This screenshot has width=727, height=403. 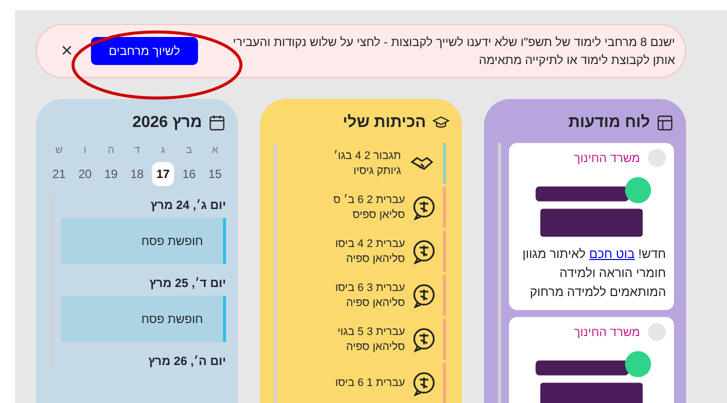 What do you see at coordinates (85, 151) in the screenshot?
I see `weekday-label: ו` at bounding box center [85, 151].